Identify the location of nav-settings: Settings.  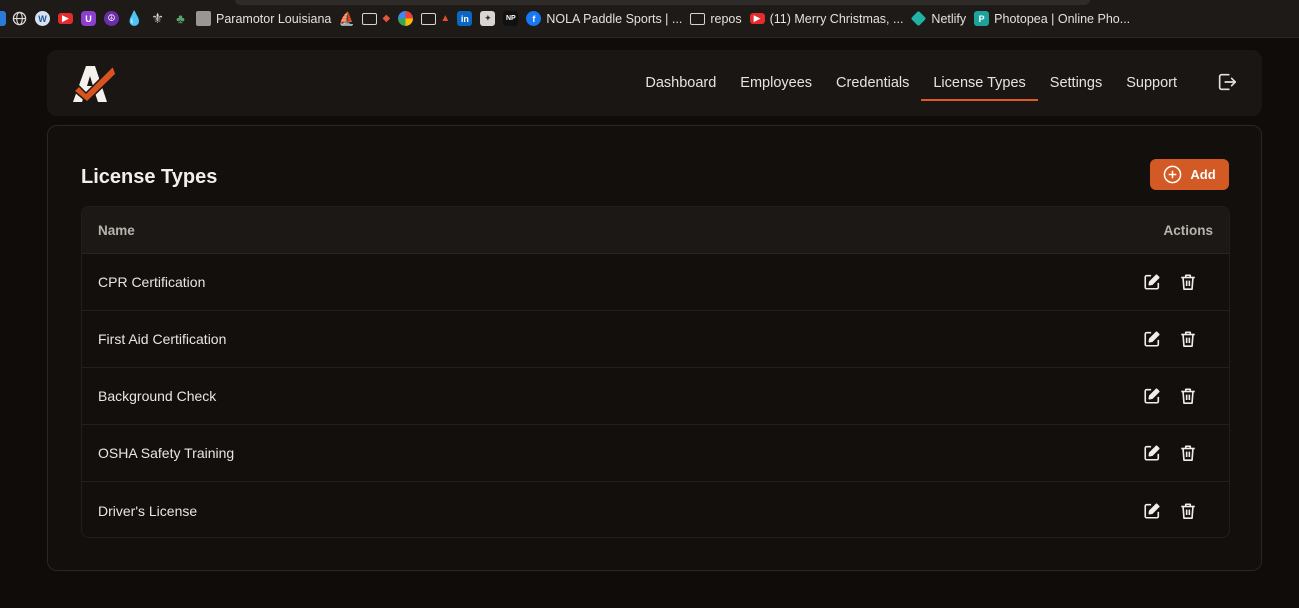
(1076, 83).